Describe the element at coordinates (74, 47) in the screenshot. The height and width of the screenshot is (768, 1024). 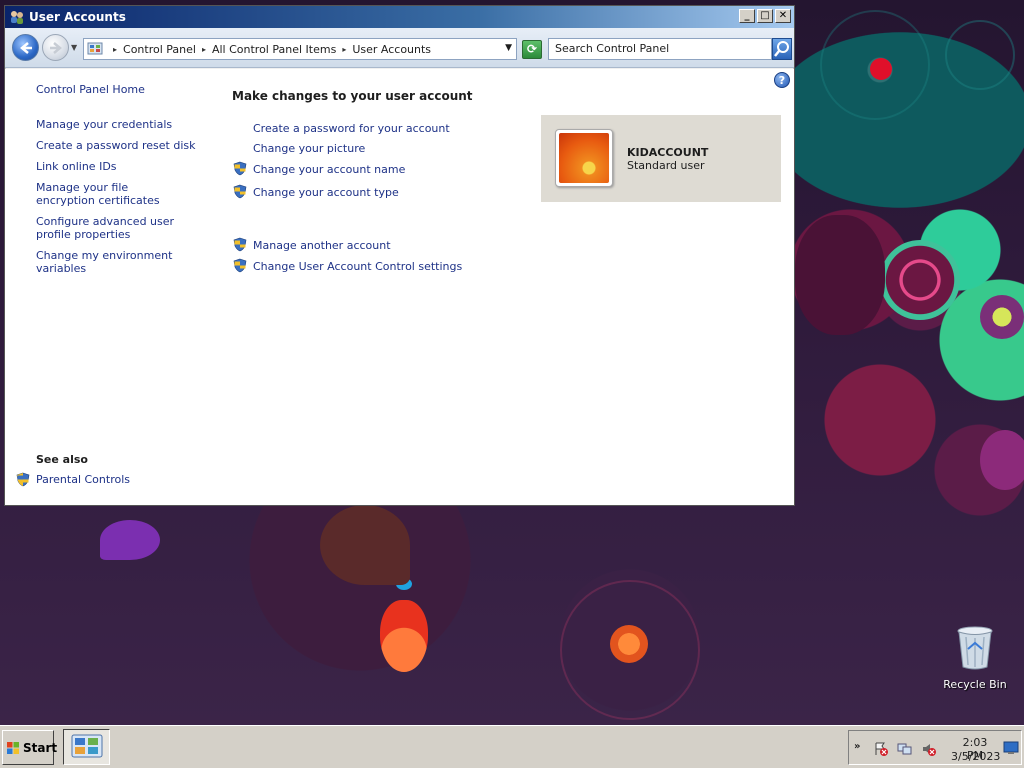
I see `recent-pages-dropdown: ▼` at that location.